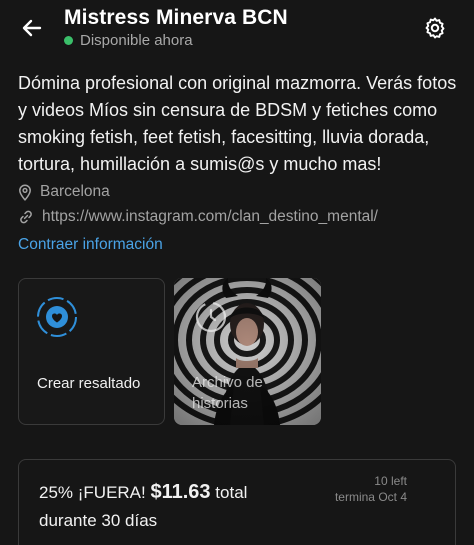 This screenshot has width=474, height=545. What do you see at coordinates (68, 40) in the screenshot?
I see `online-dot-icon` at bounding box center [68, 40].